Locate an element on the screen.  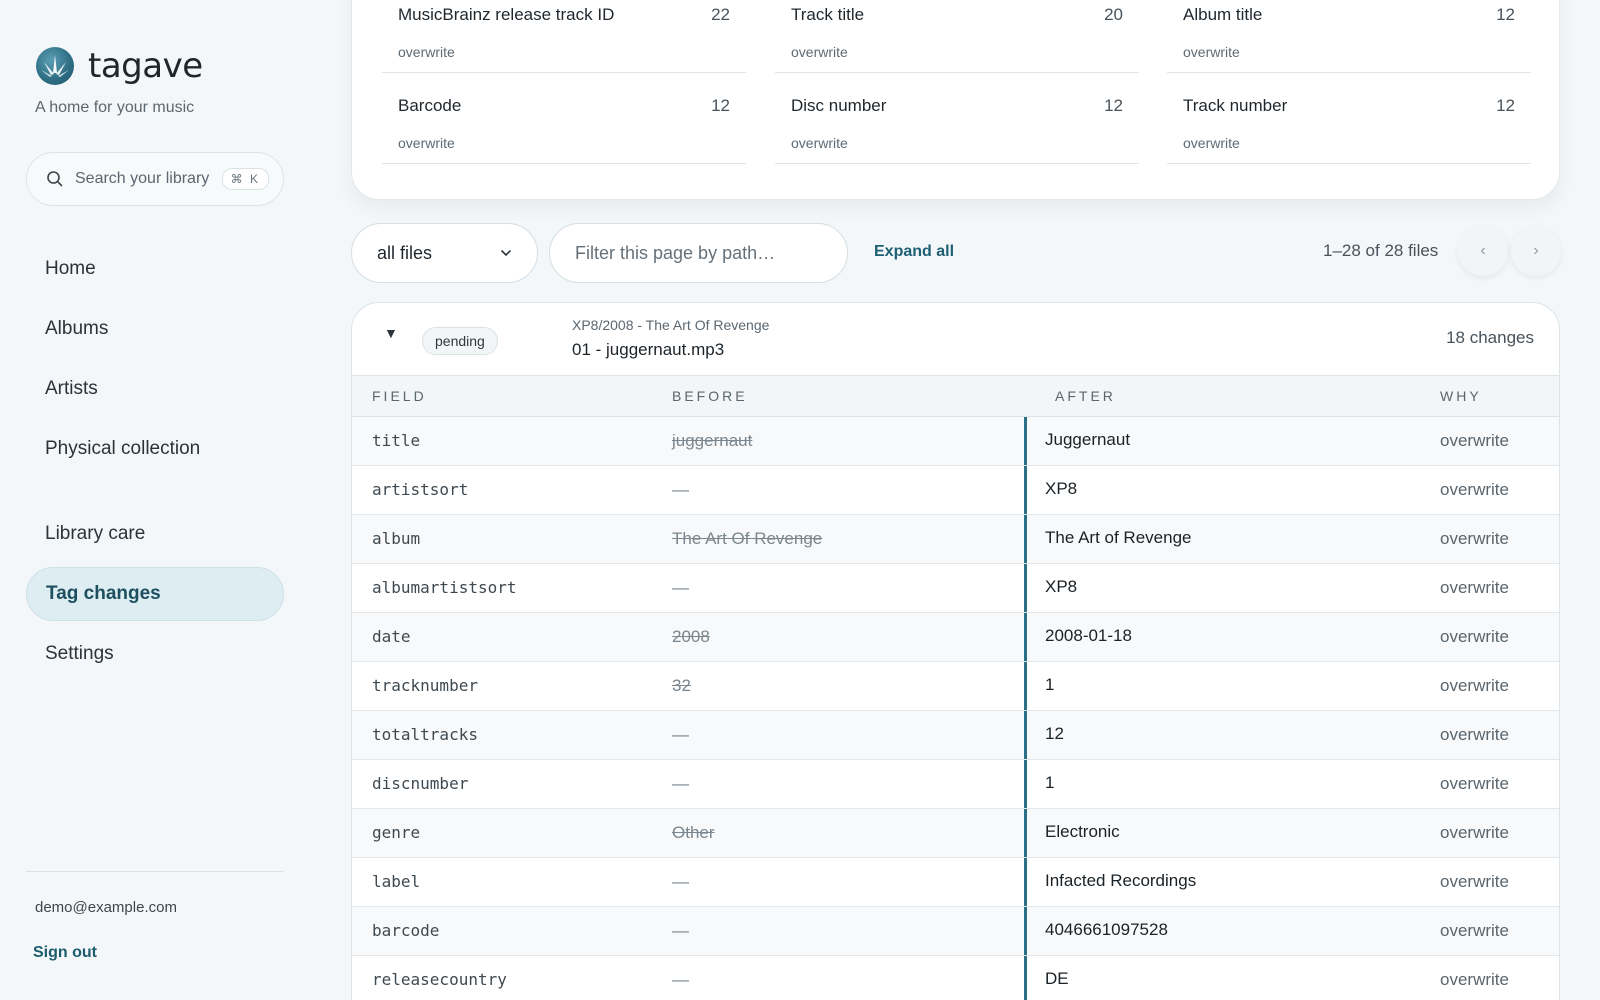
field-name: album is located at coordinates (396, 538).